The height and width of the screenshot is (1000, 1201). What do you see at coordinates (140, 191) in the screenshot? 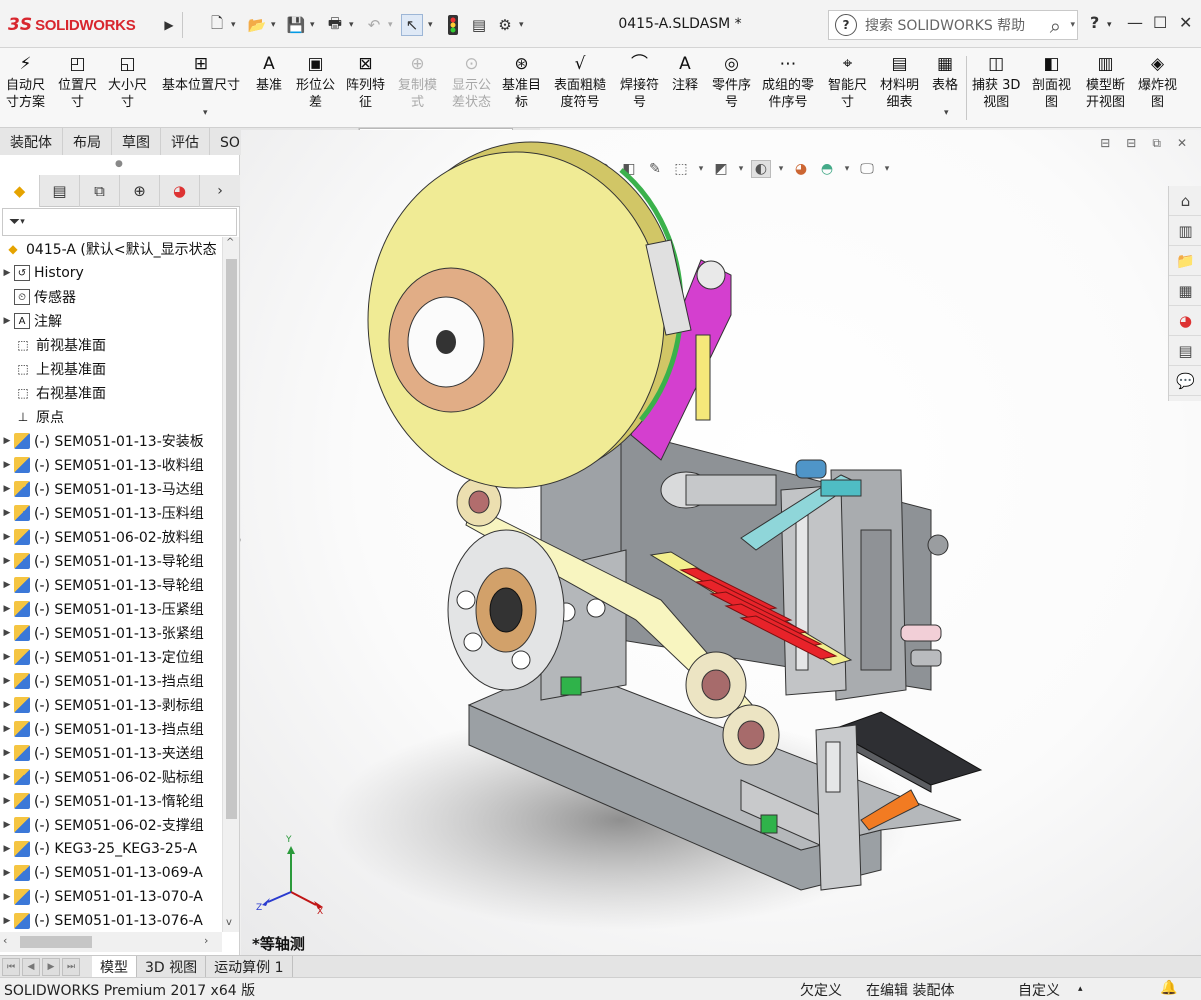
I see `dimxpert-manager-tab-icon: ⊕` at bounding box center [140, 191].